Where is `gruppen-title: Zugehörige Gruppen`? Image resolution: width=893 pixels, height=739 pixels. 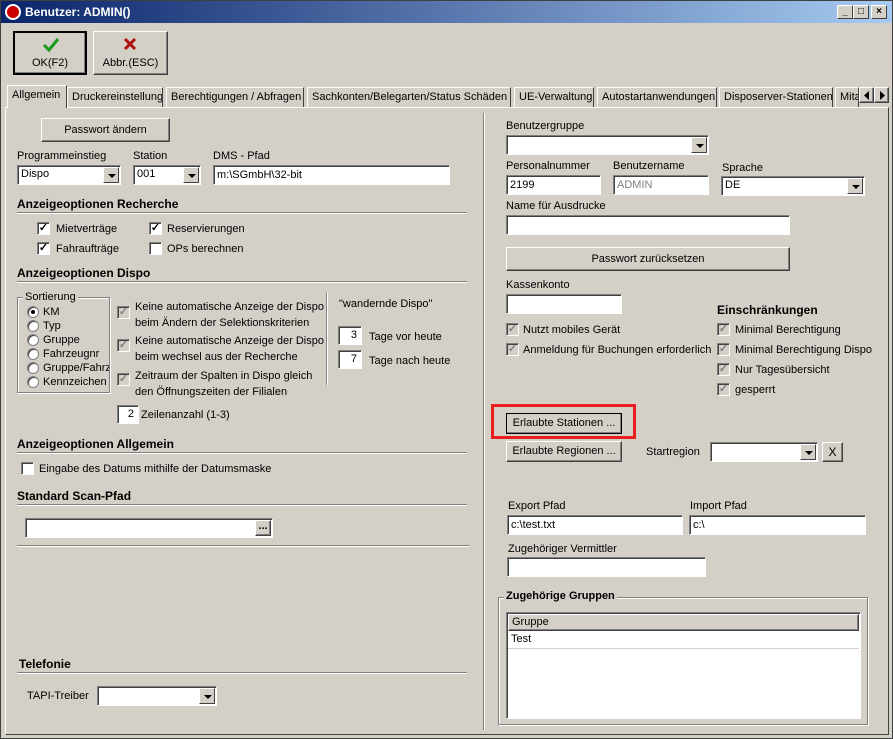 gruppen-title: Zugehörige Gruppen is located at coordinates (560, 596).